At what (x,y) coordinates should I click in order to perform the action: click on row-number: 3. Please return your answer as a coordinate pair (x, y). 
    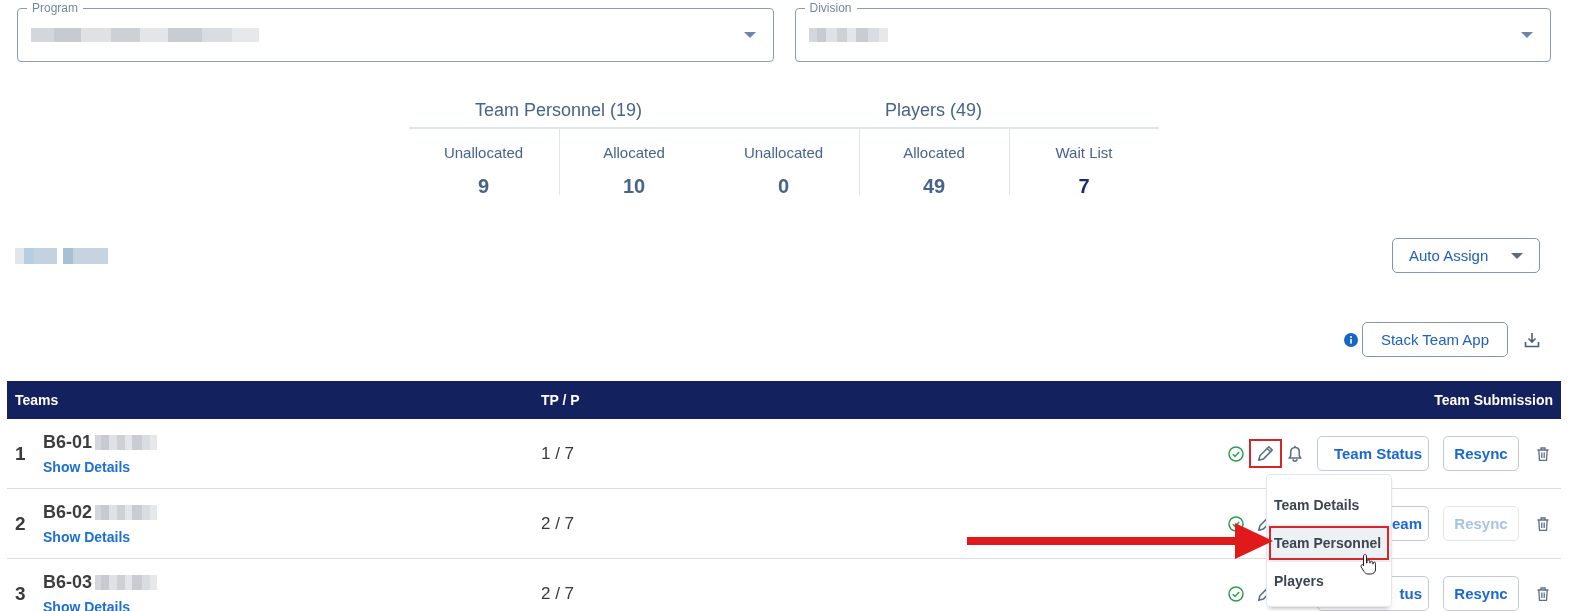
    Looking at the image, I should click on (21, 593).